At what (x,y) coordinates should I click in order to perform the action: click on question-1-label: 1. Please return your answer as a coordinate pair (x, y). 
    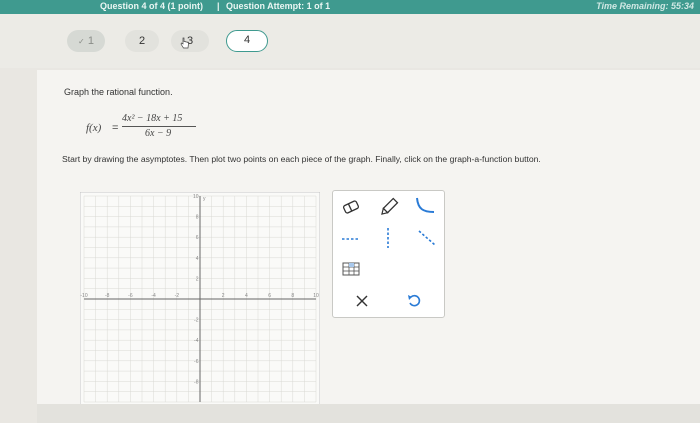
    Looking at the image, I should click on (90, 41).